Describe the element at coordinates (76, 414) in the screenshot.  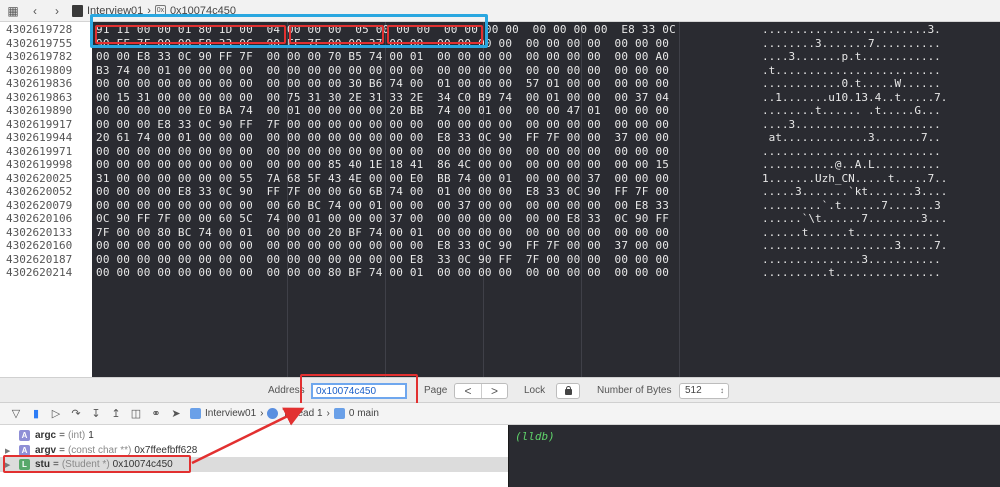
I see `step-over-icon: ↷` at that location.